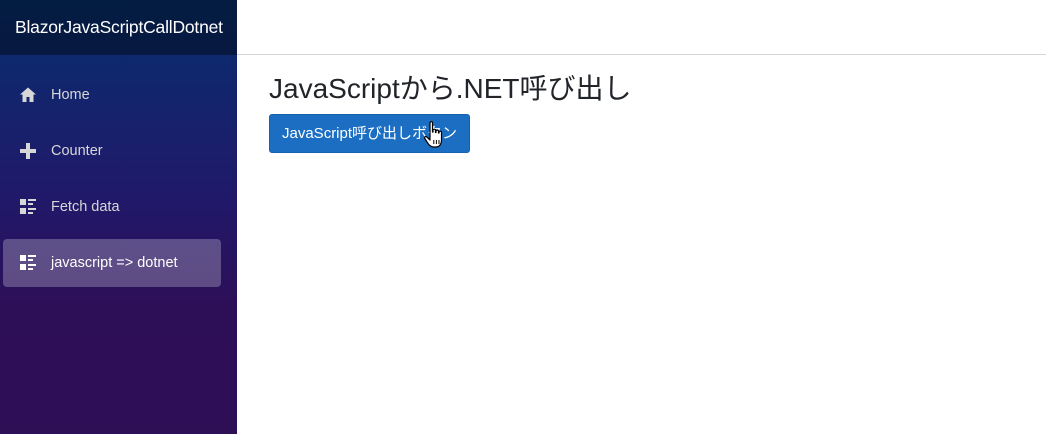  I want to click on nav-link-javascript-dotnet: javascript => dotnet, so click(112, 263).